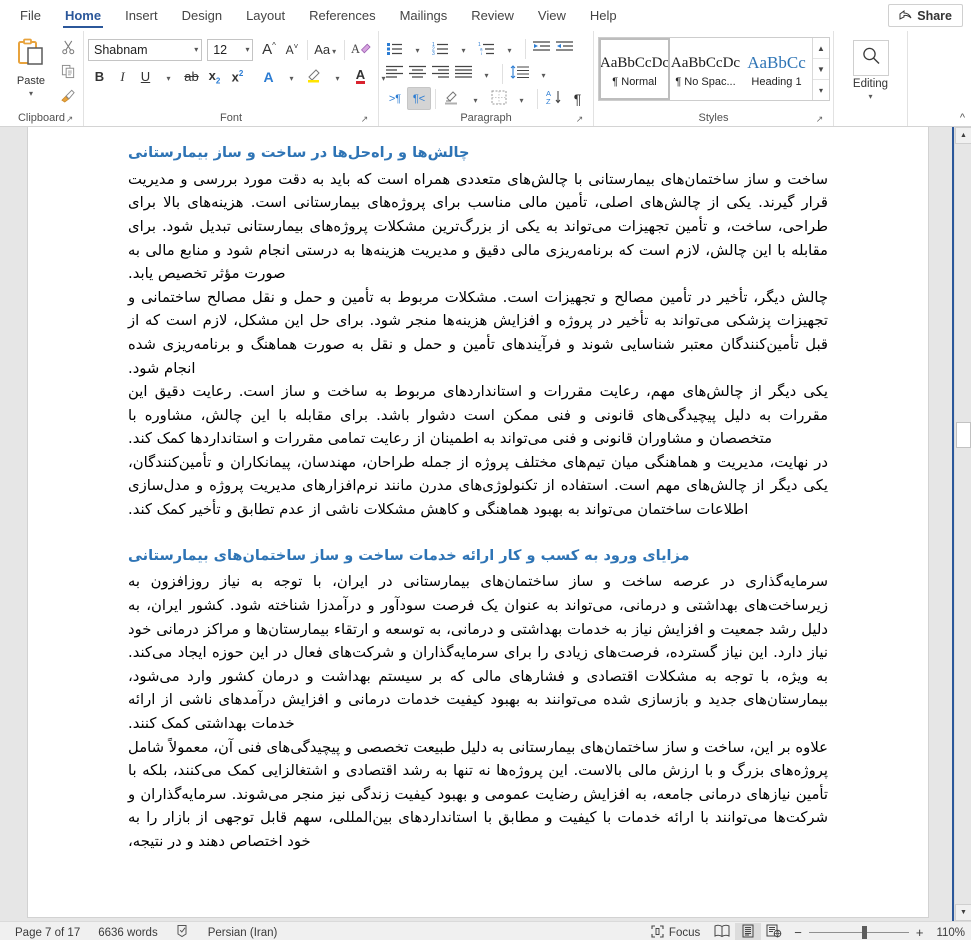 The width and height of the screenshot is (971, 940). I want to click on increase-indent-button, so click(564, 48).